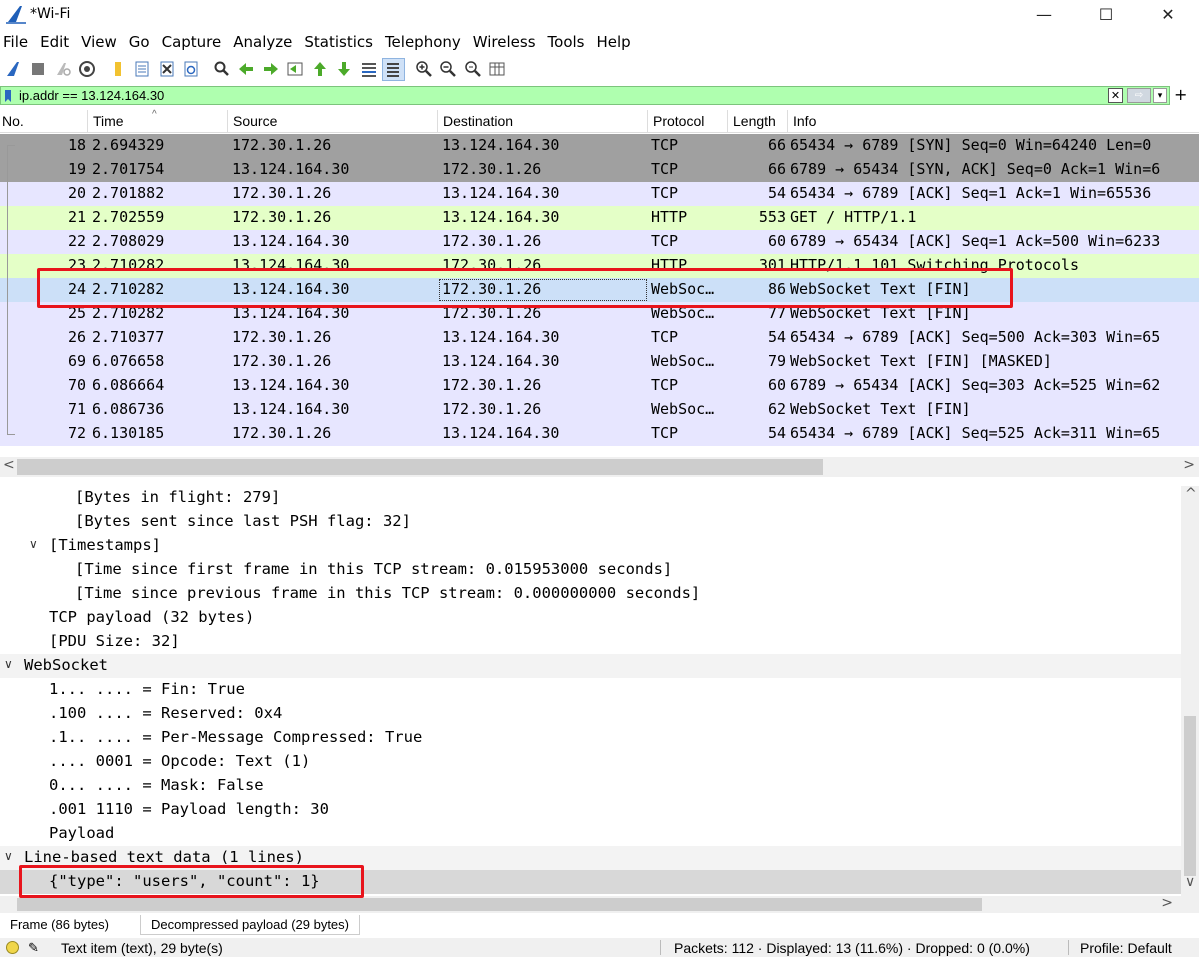 Image resolution: width=1199 pixels, height=957 pixels. What do you see at coordinates (420, 467) in the screenshot?
I see `packet-list-hscroll-thumb` at bounding box center [420, 467].